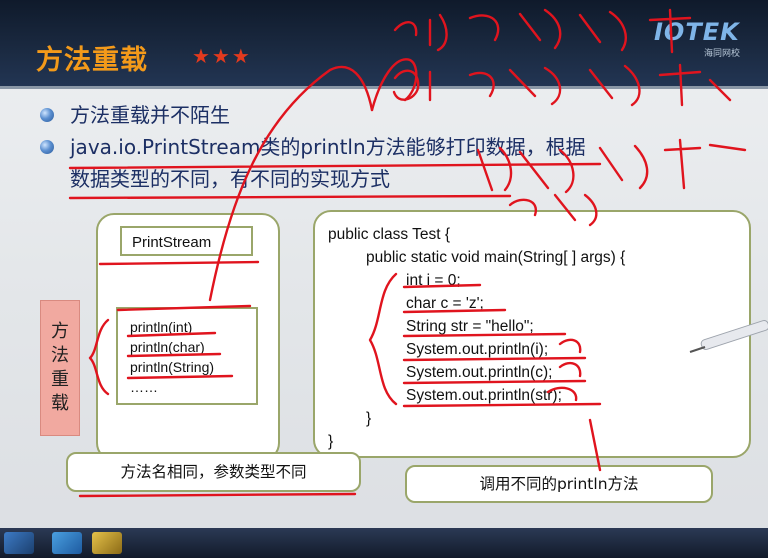 The image size is (768, 558). I want to click on method-item: println(String), so click(172, 367).